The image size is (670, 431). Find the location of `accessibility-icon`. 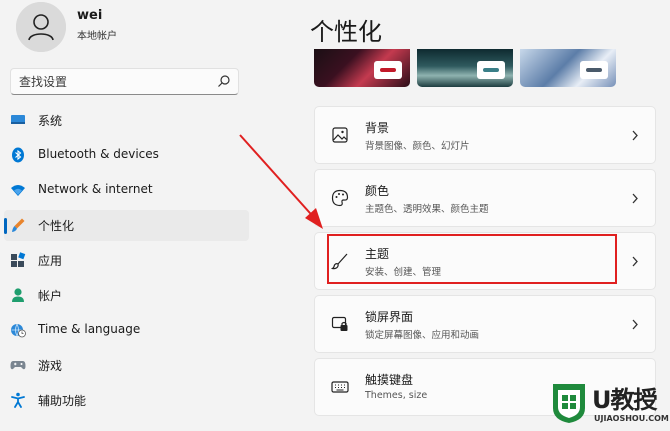

accessibility-icon is located at coordinates (18, 400).